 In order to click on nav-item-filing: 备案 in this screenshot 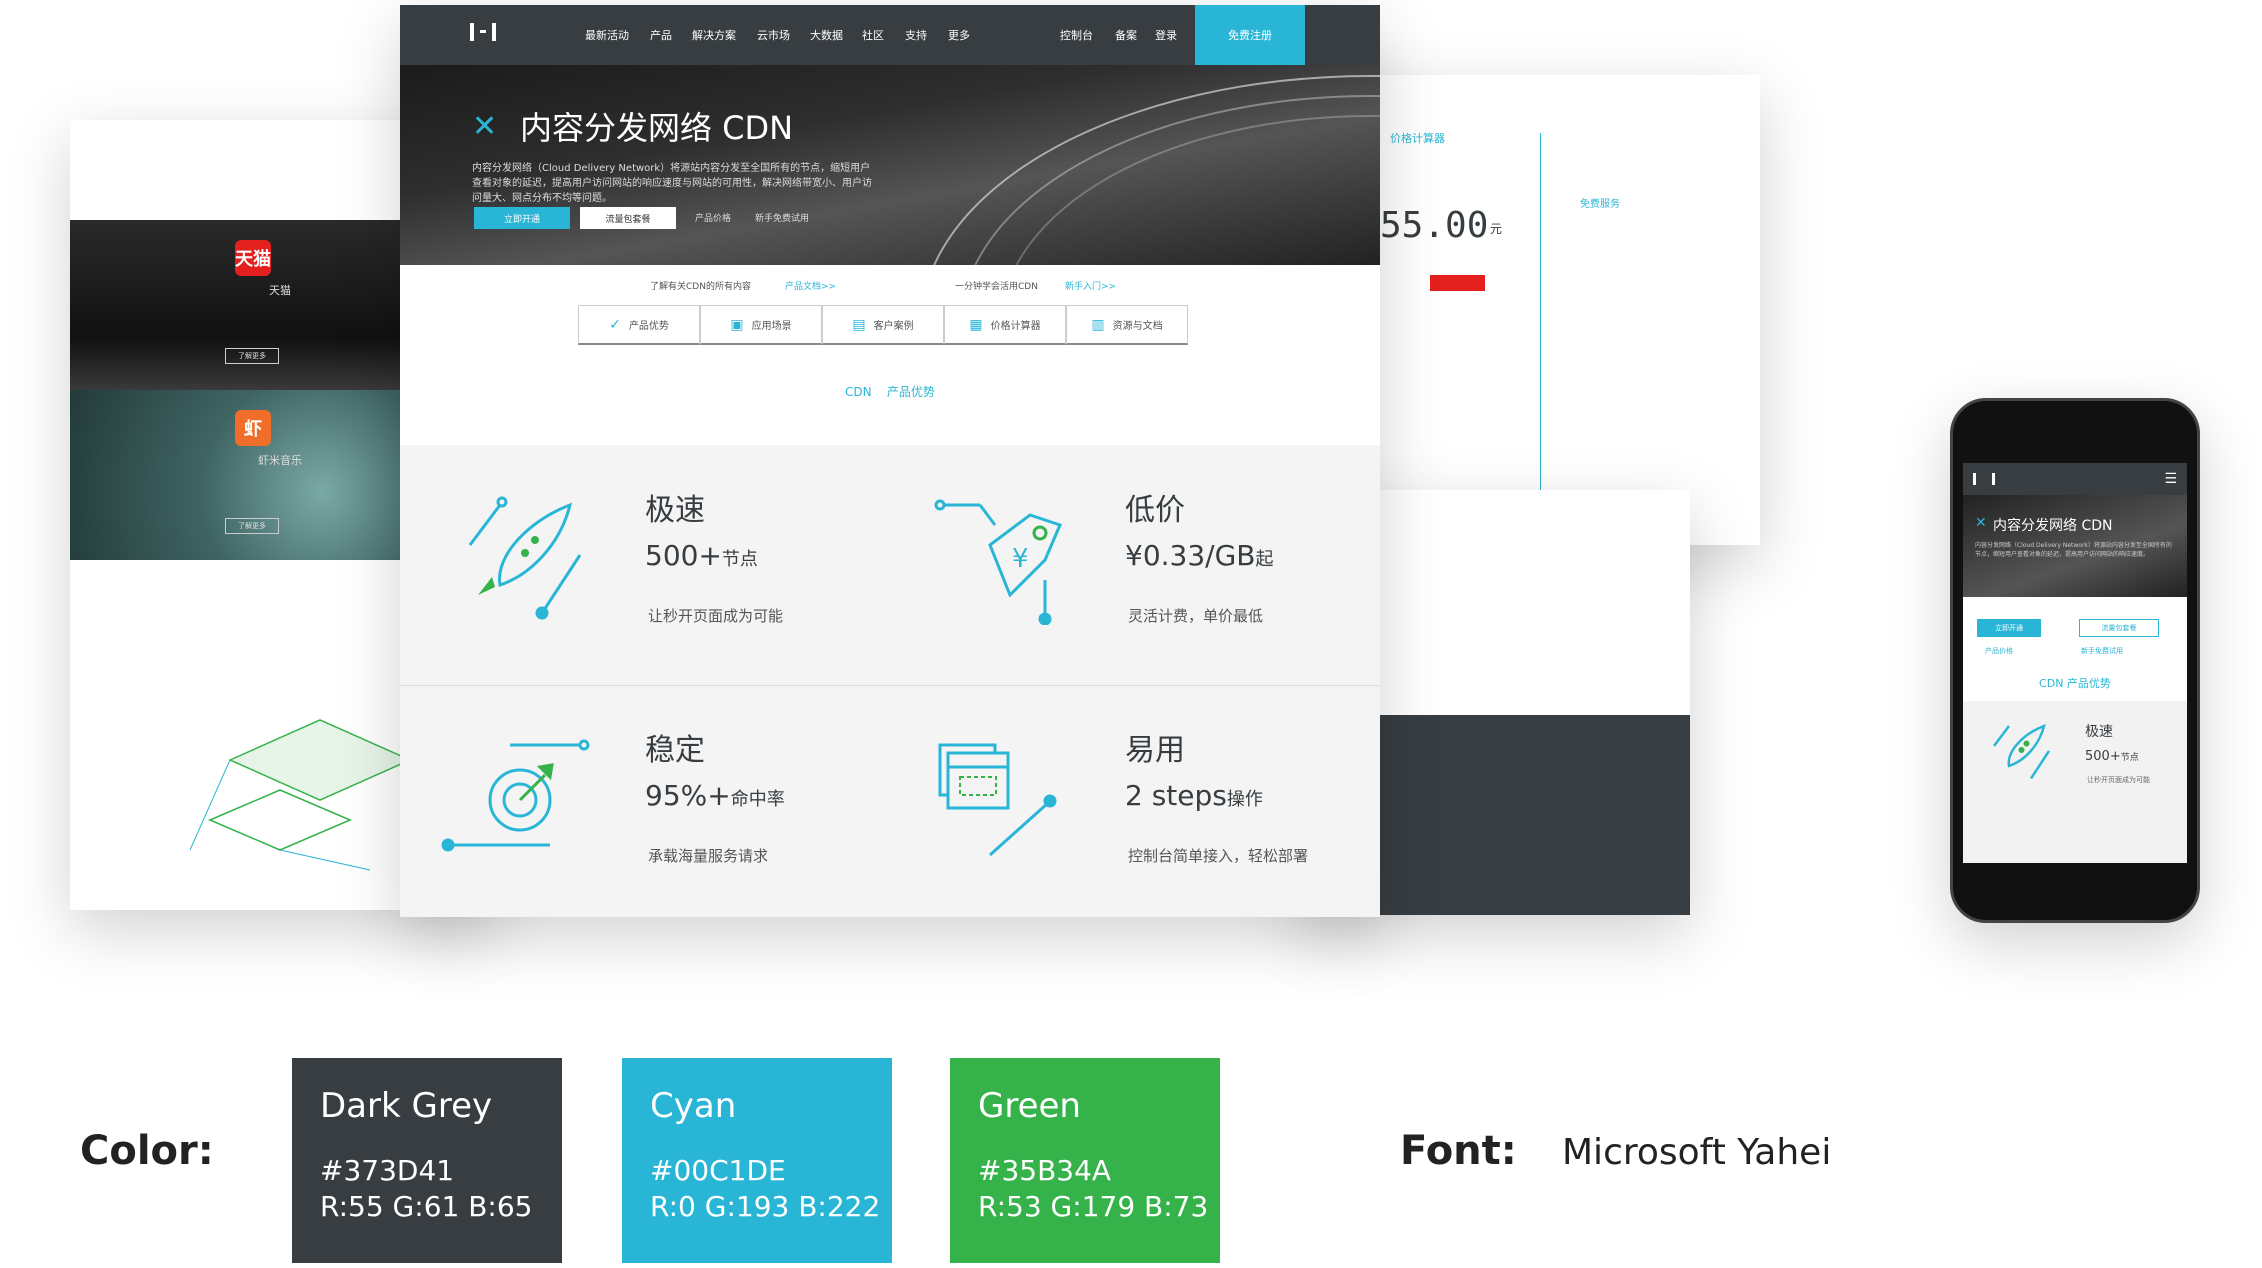, I will do `click(1126, 35)`.